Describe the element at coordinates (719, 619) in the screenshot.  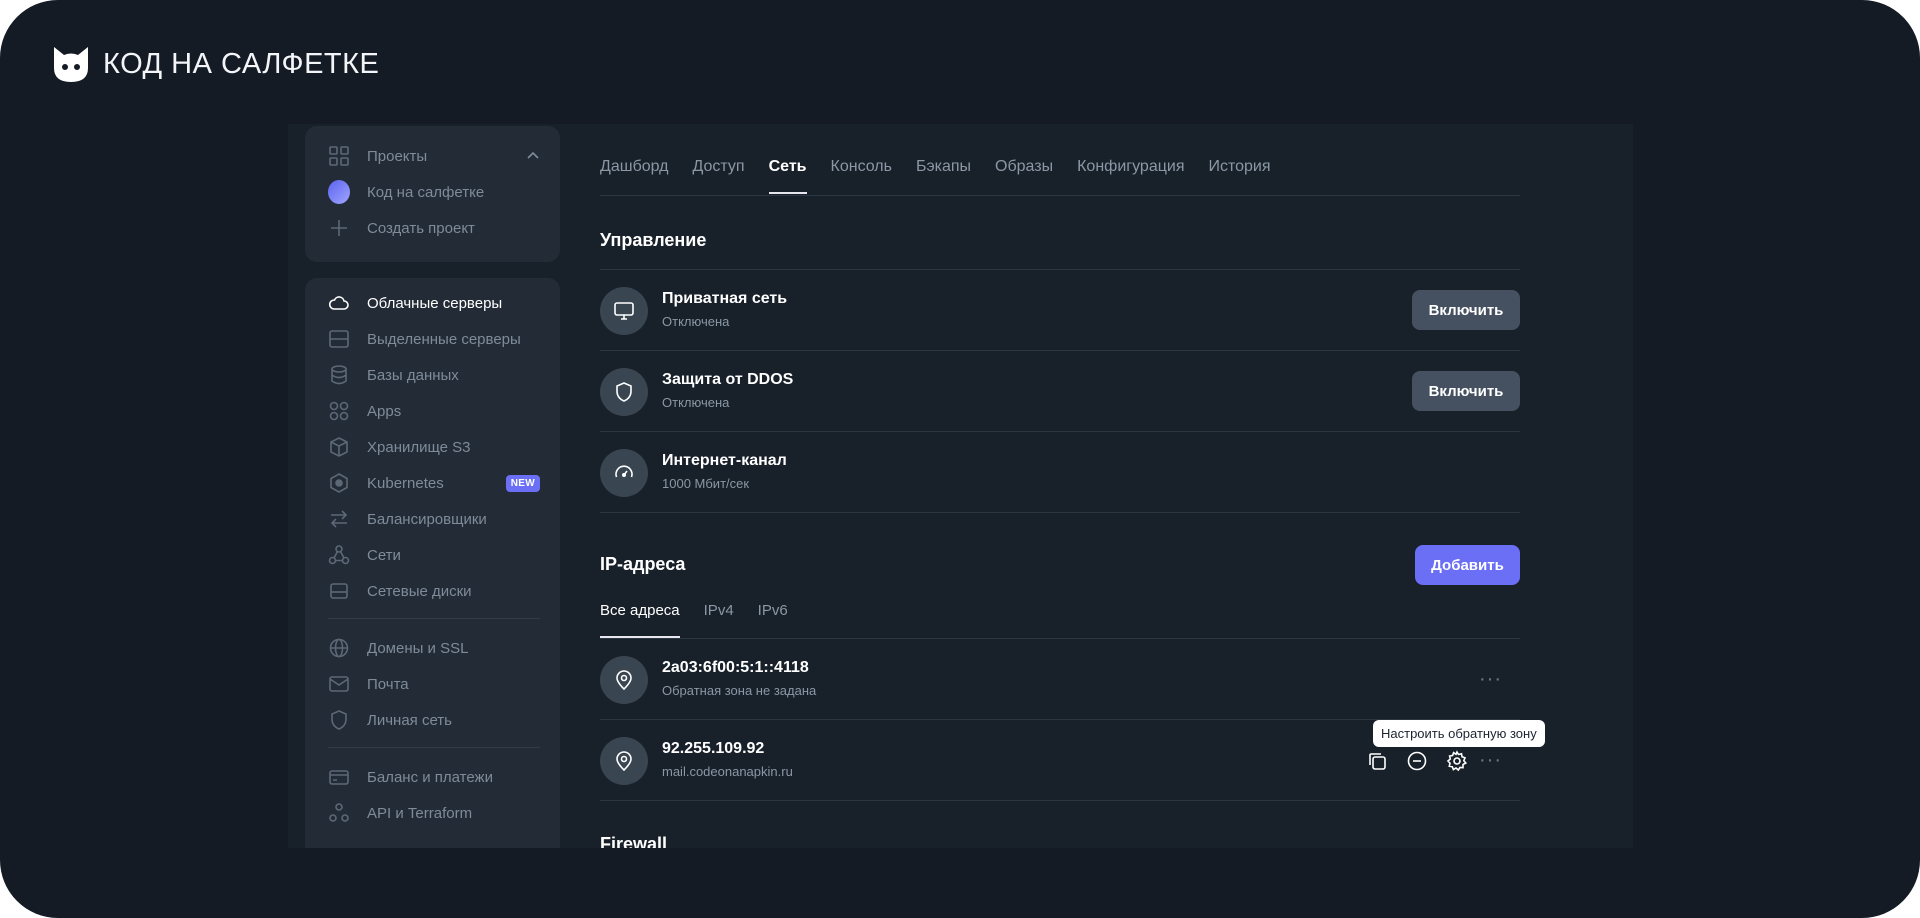
I see `tab-ipv4: IPv4` at that location.